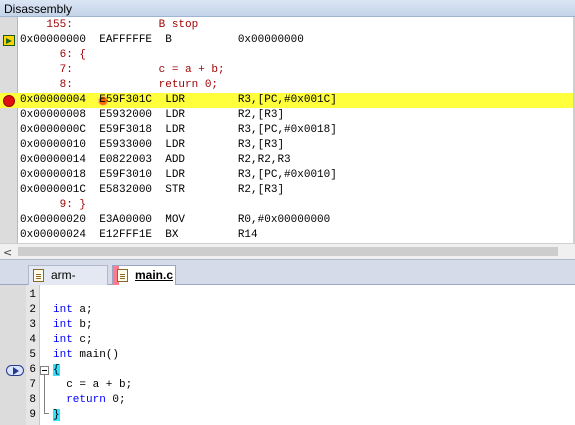 This screenshot has width=575, height=425. Describe the element at coordinates (287, 415) in the screenshot. I see `code-line: 9 }` at that location.